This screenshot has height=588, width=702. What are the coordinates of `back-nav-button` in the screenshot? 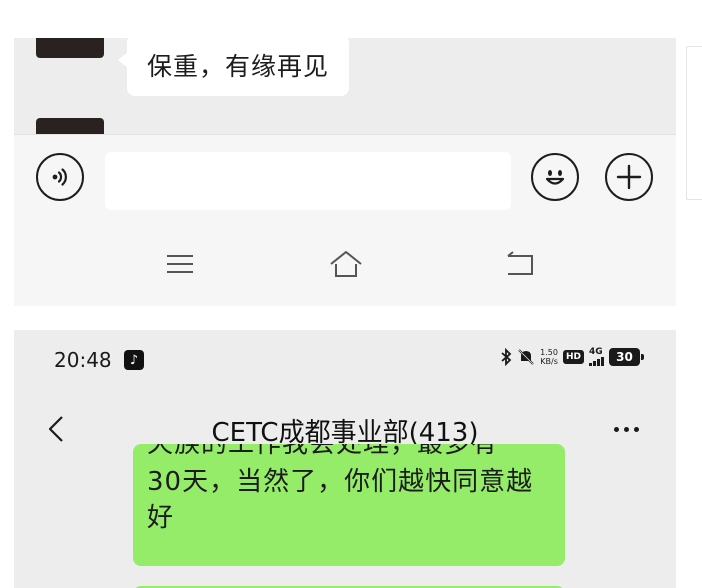 It's located at (520, 264).